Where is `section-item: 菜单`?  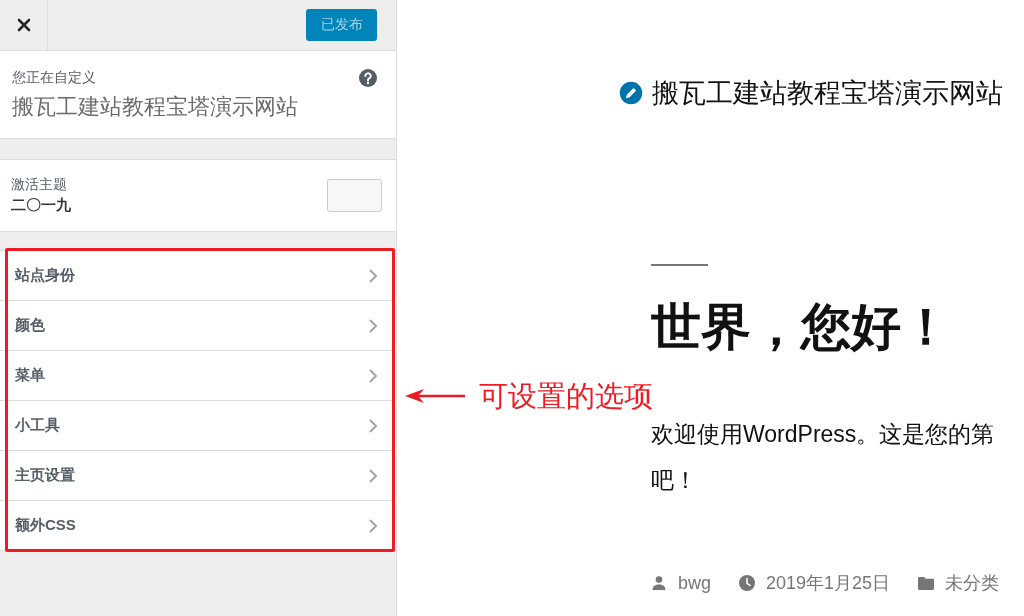 section-item: 菜单 is located at coordinates (198, 375).